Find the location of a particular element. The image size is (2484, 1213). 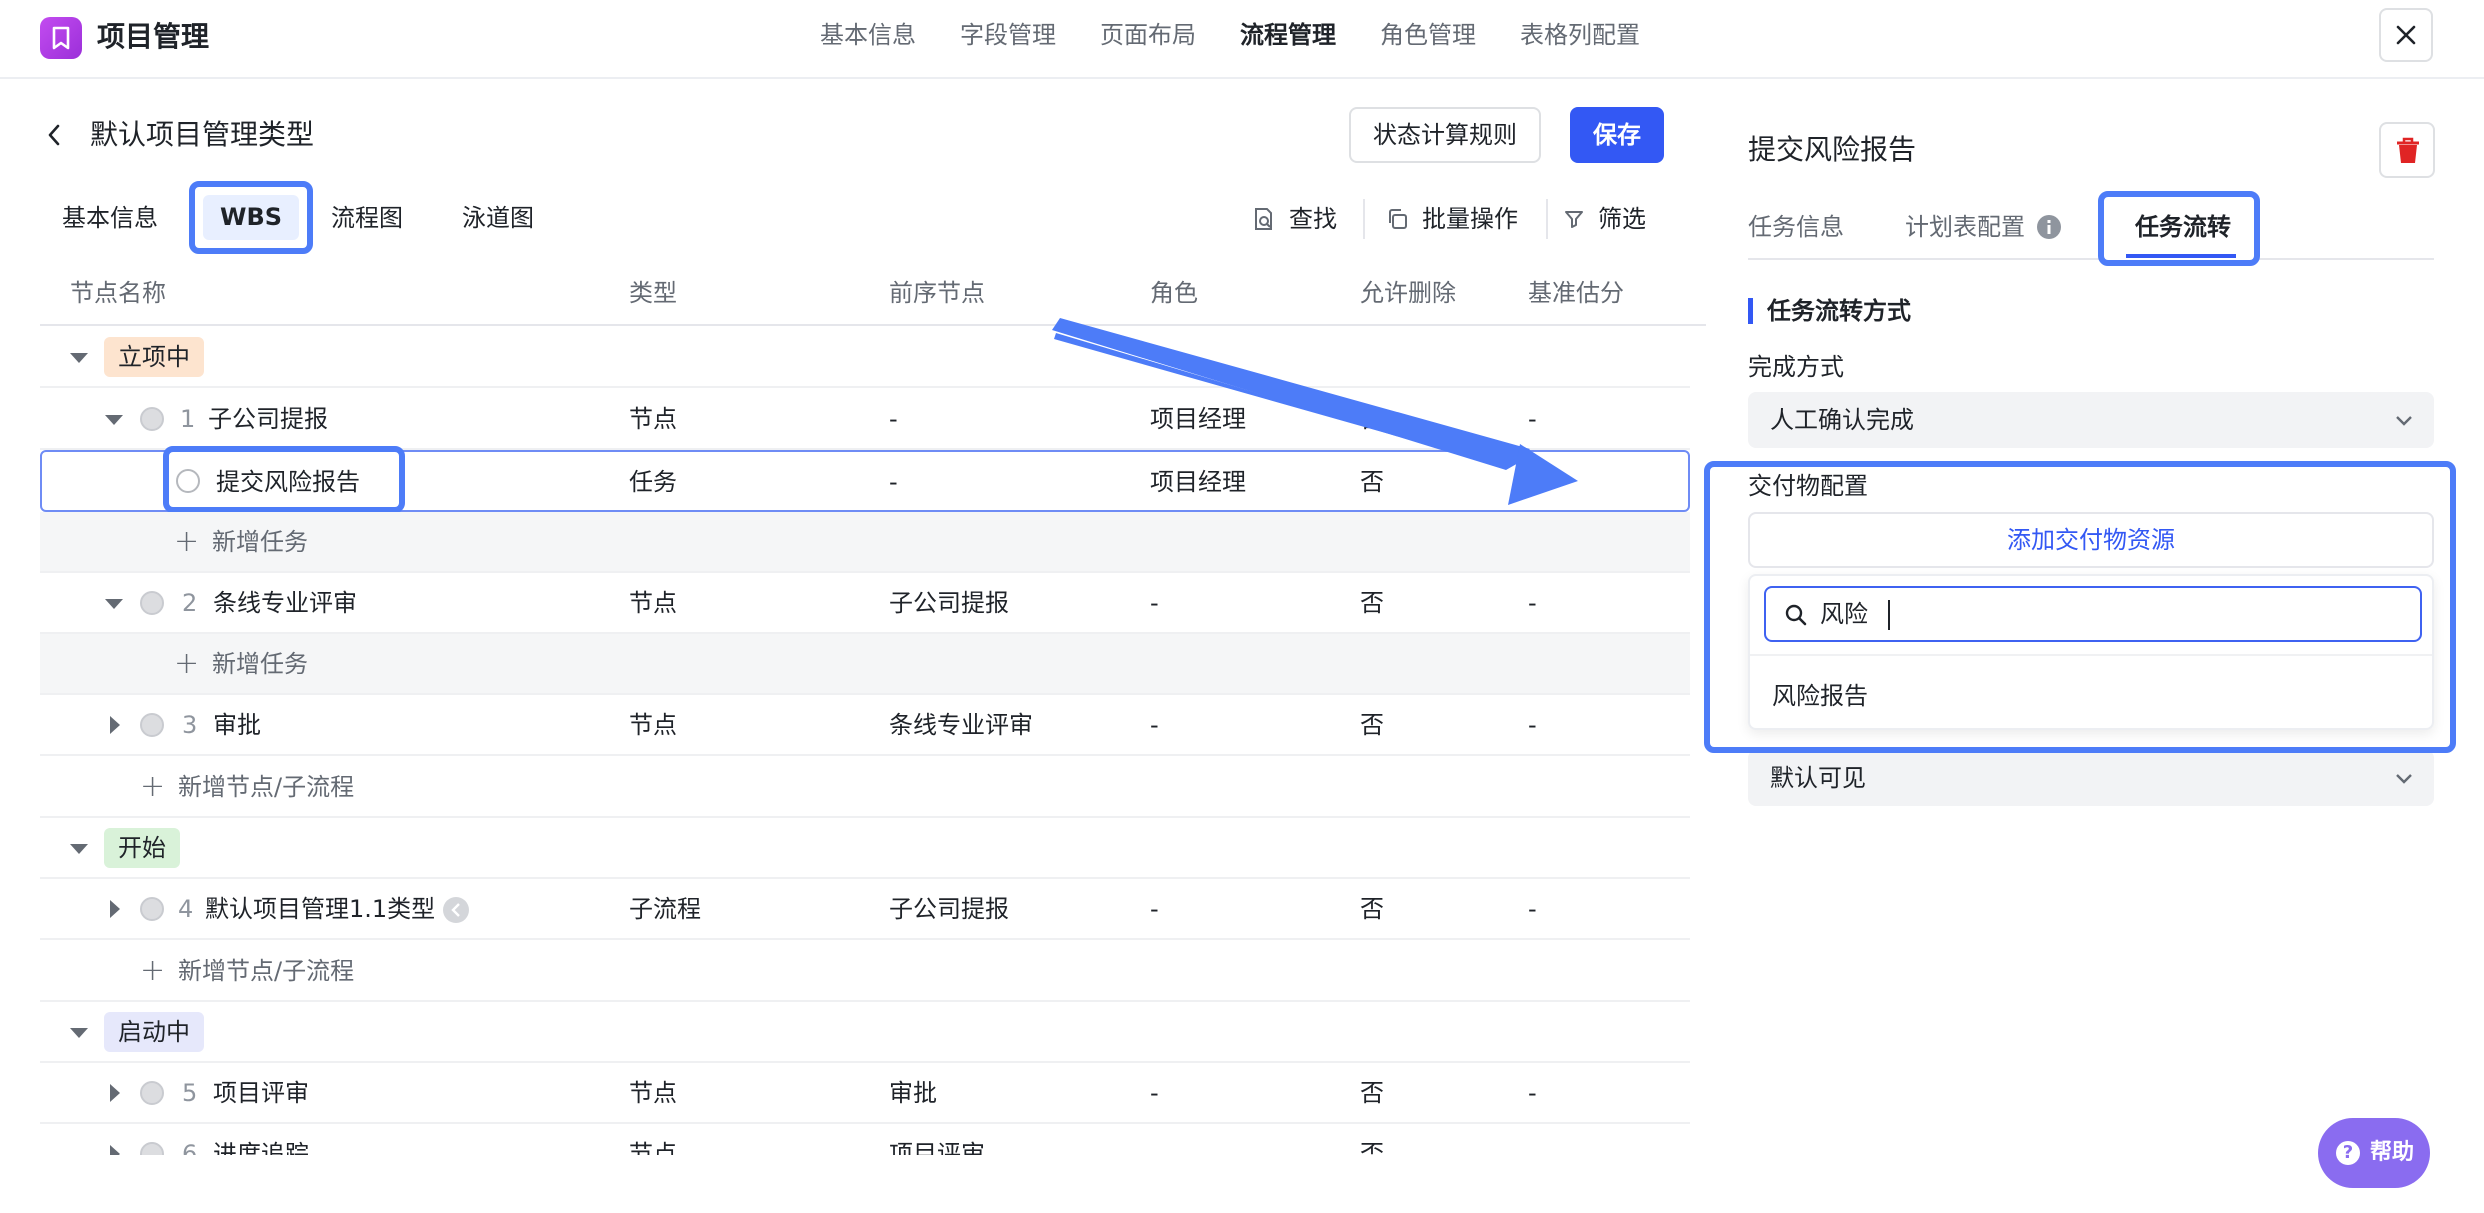

top-nav-page-layout: 页面布局 is located at coordinates (1148, 35).